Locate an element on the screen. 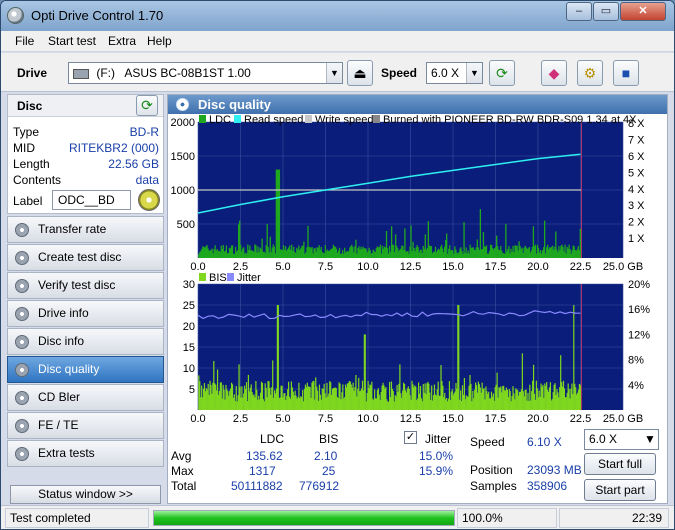  nav-create-test-disc: Create test disc is located at coordinates (85, 257).